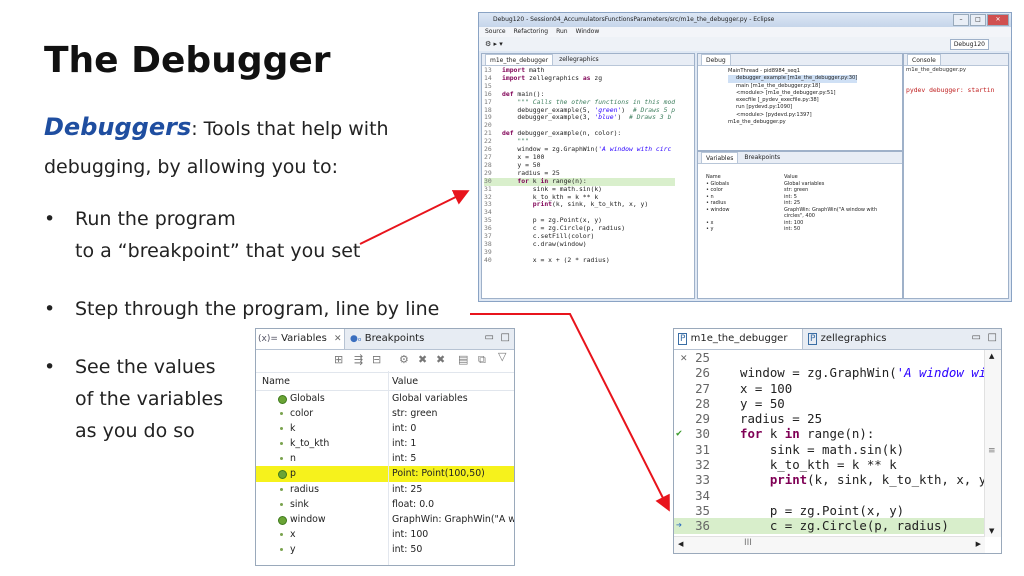  I want to click on arrow-breakpoint, so click(414, 217).